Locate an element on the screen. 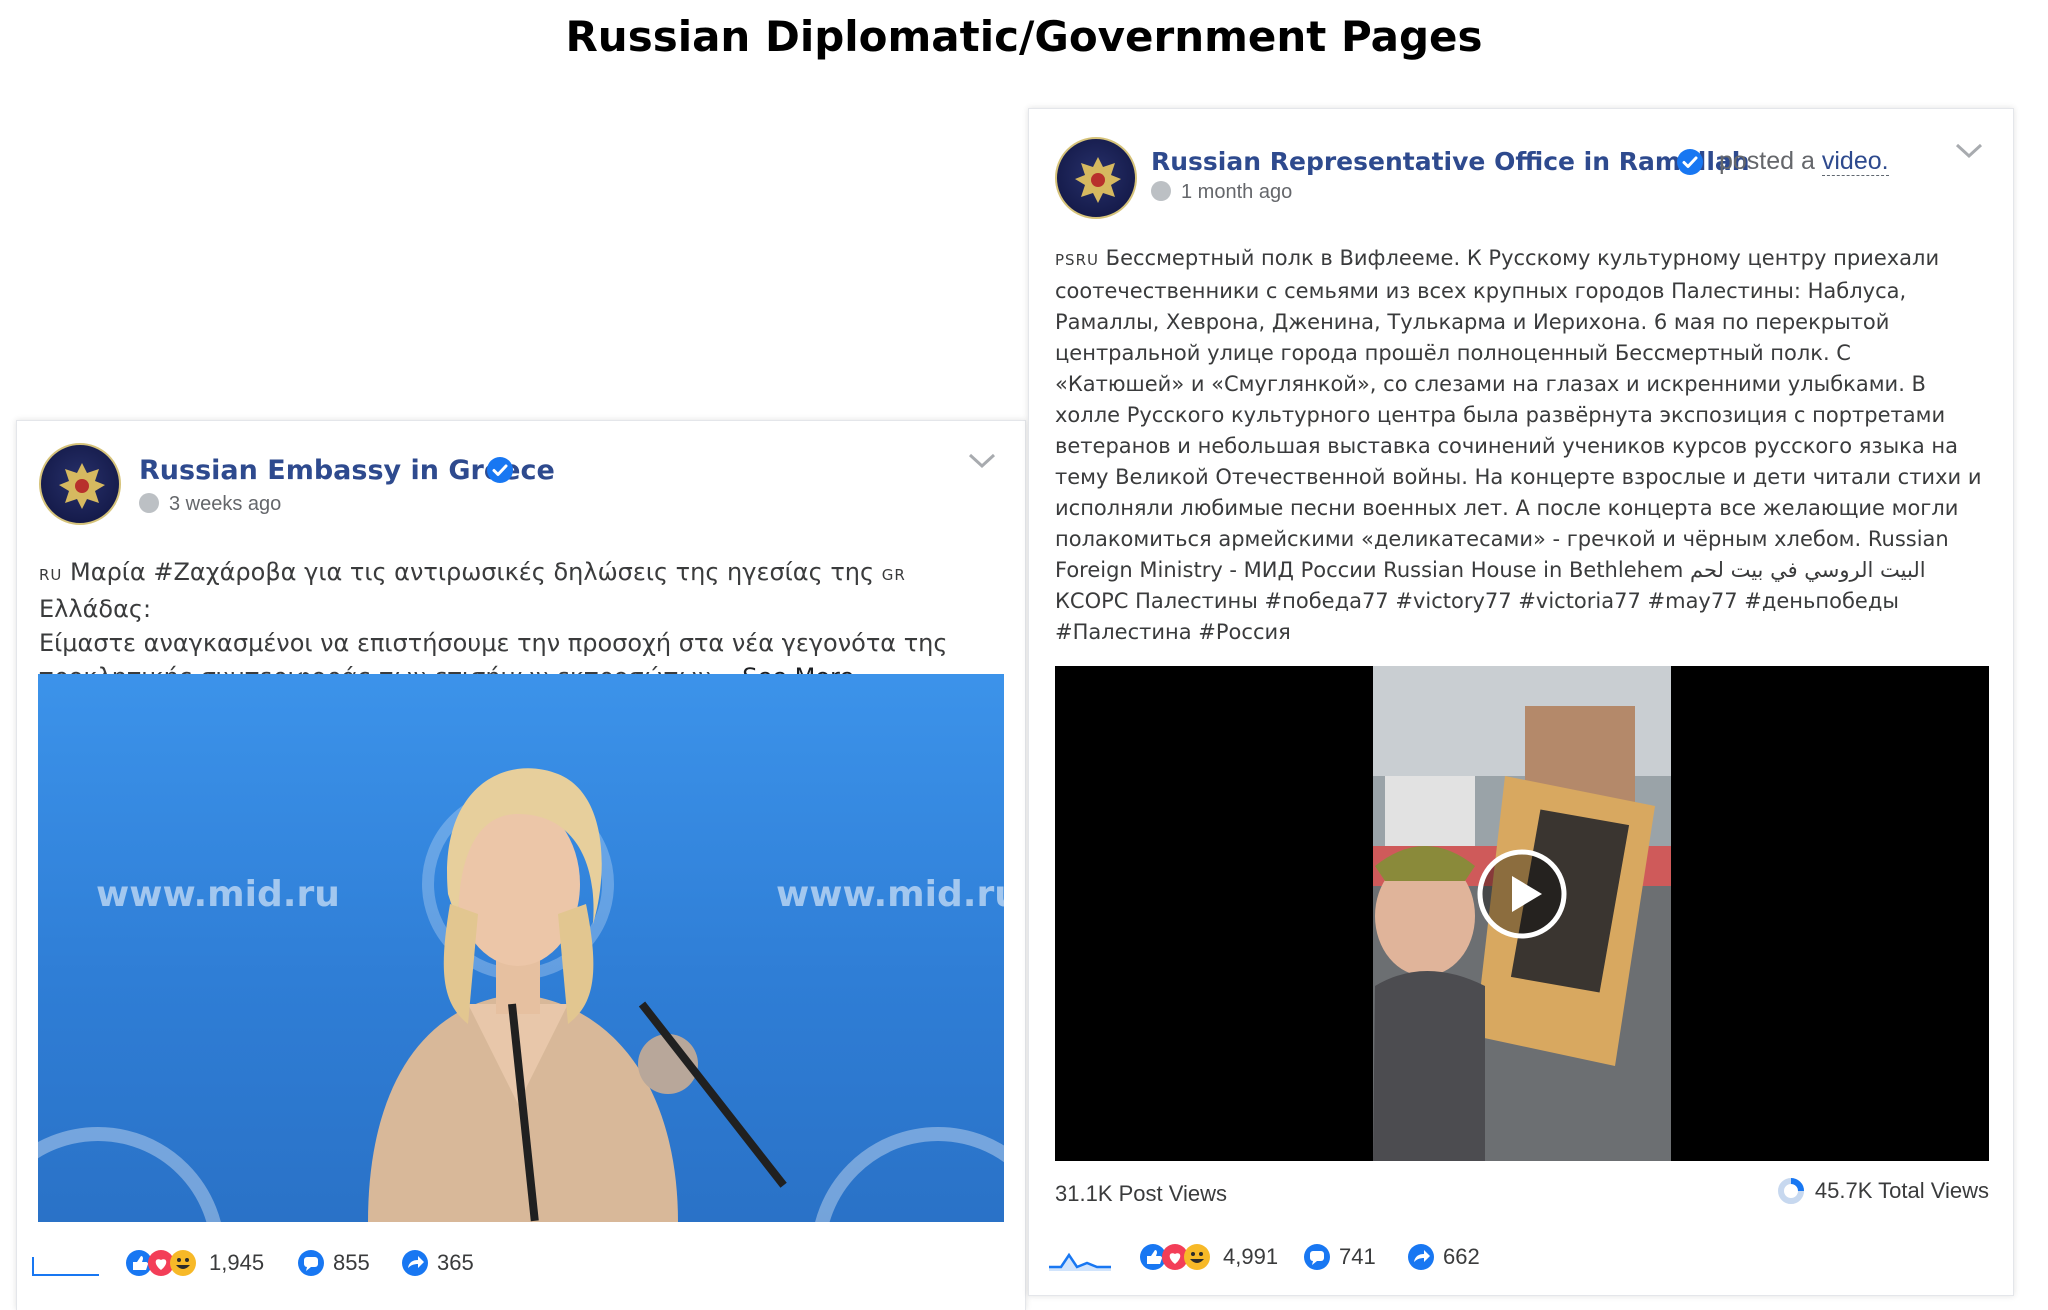  total-views: 45.7K Total Views is located at coordinates (1883, 1191).